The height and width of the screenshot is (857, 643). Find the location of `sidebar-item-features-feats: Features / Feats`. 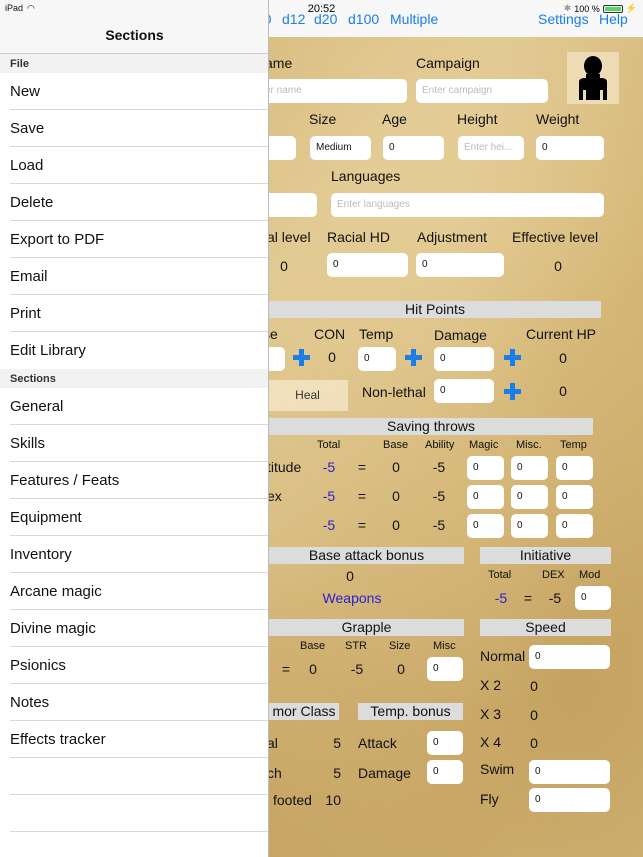

sidebar-item-features-feats: Features / Feats is located at coordinates (134, 480).